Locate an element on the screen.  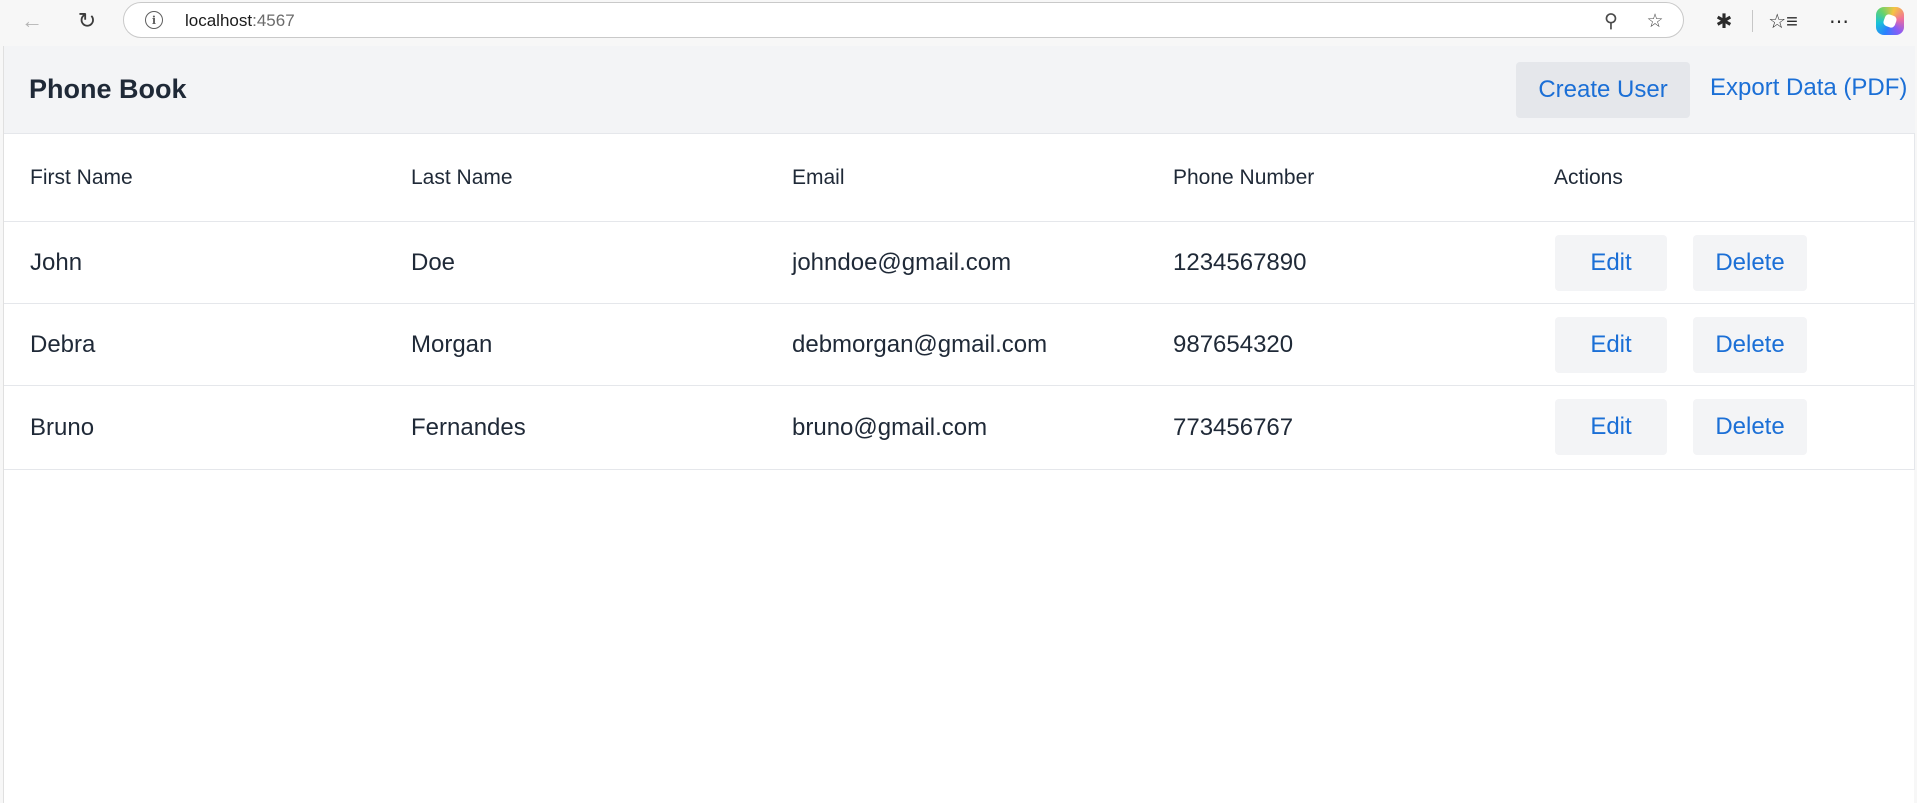
cell-first-name: Bruno is located at coordinates (62, 427).